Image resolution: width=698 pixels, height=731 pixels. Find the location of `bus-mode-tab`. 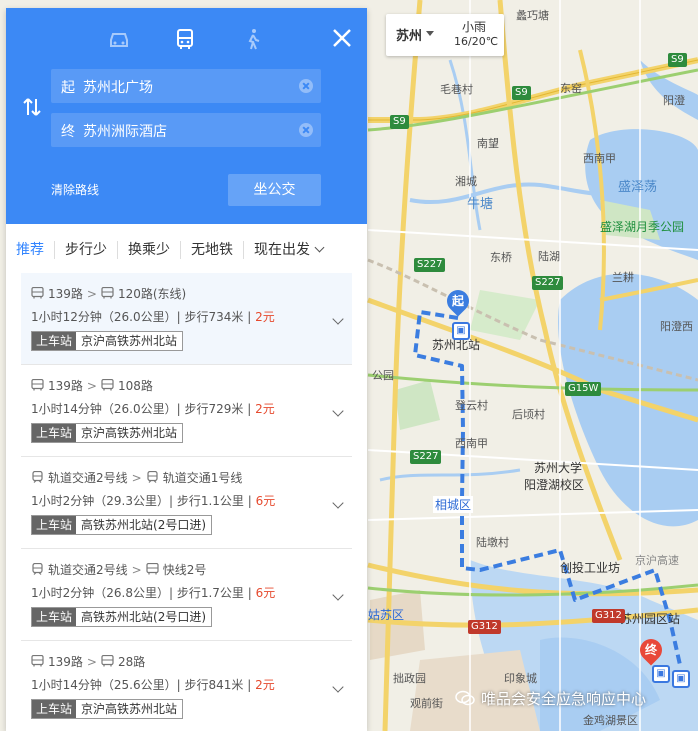

bus-mode-tab is located at coordinates (187, 40).